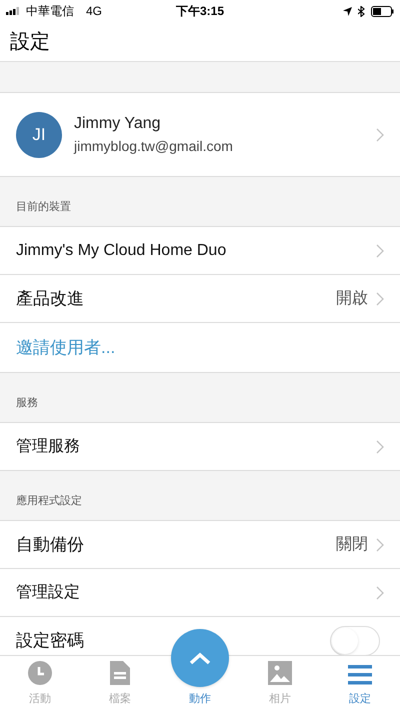 The height and width of the screenshot is (711, 400). Describe the element at coordinates (200, 593) in the screenshot. I see `settings-row: 管理設定` at that location.